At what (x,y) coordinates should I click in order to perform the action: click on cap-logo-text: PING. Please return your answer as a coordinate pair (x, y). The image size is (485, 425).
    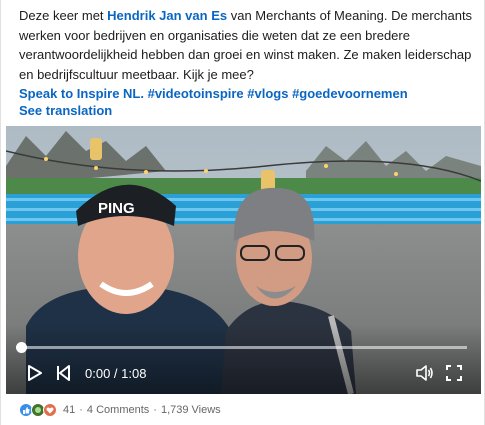
    Looking at the image, I should click on (116, 208).